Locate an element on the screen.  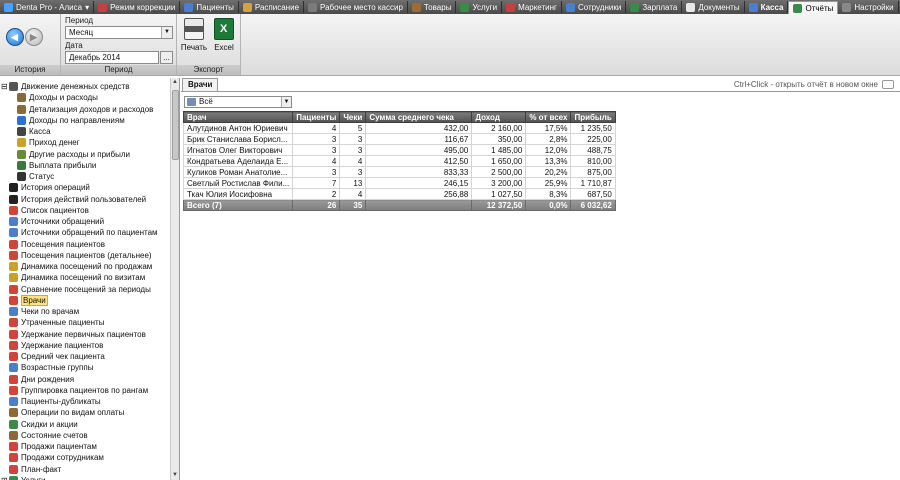
tree-item: ⊞ Услуги is located at coordinates (23, 477).